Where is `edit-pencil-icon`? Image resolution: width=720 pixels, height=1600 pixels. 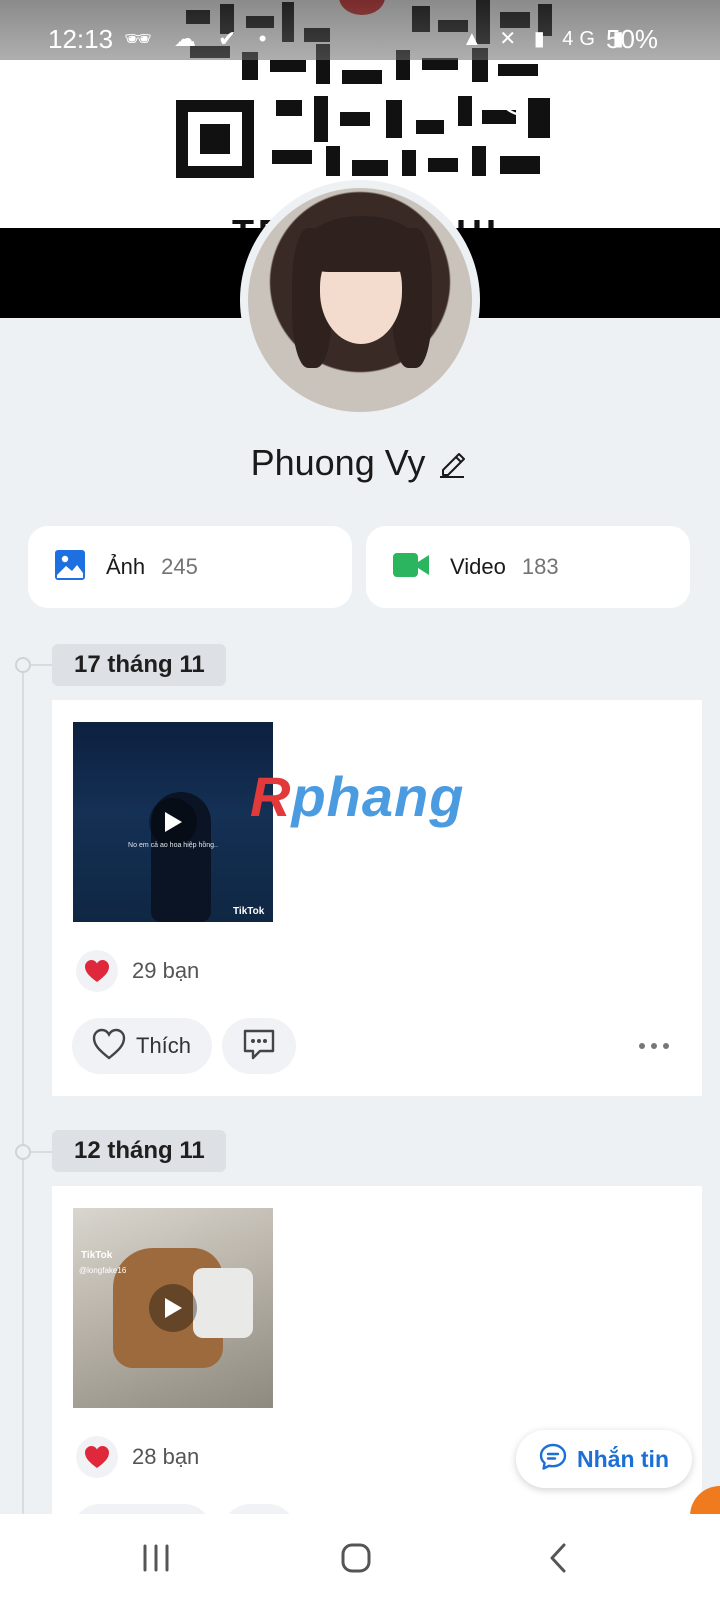
edit-pencil-icon is located at coordinates (454, 463).